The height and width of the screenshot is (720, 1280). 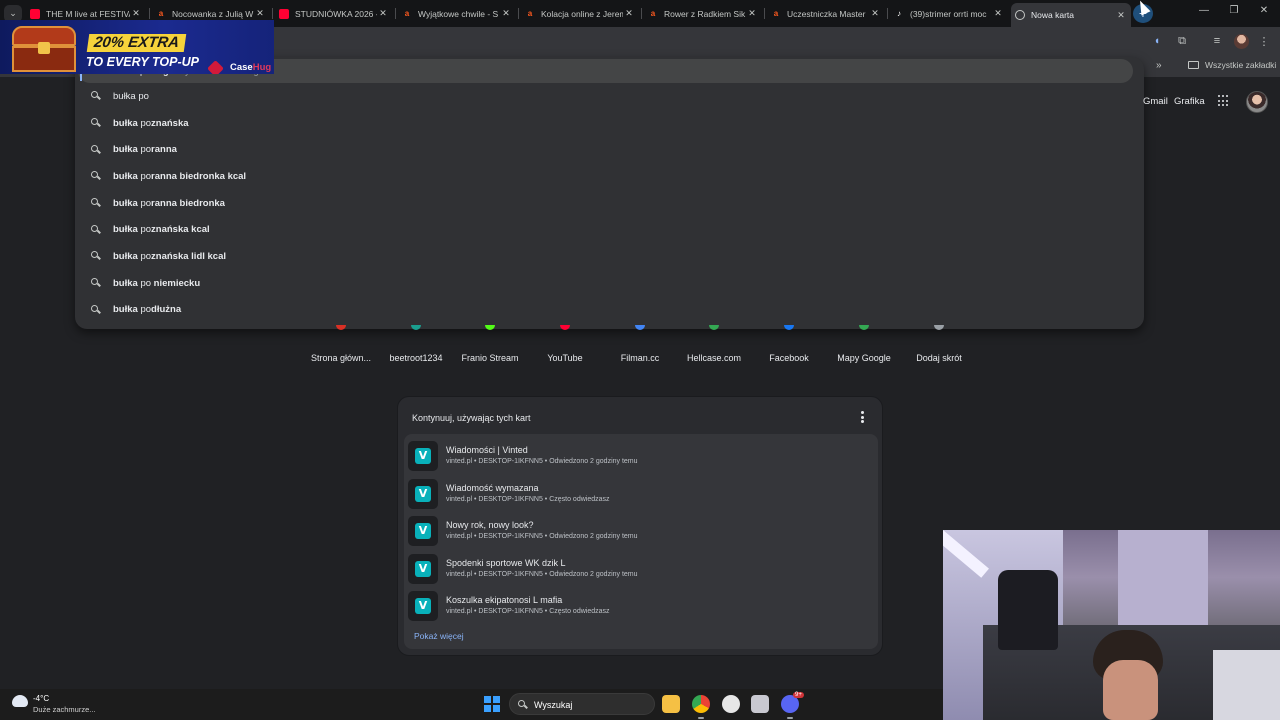 I want to click on restore-button: ❐, so click(x=1234, y=10).